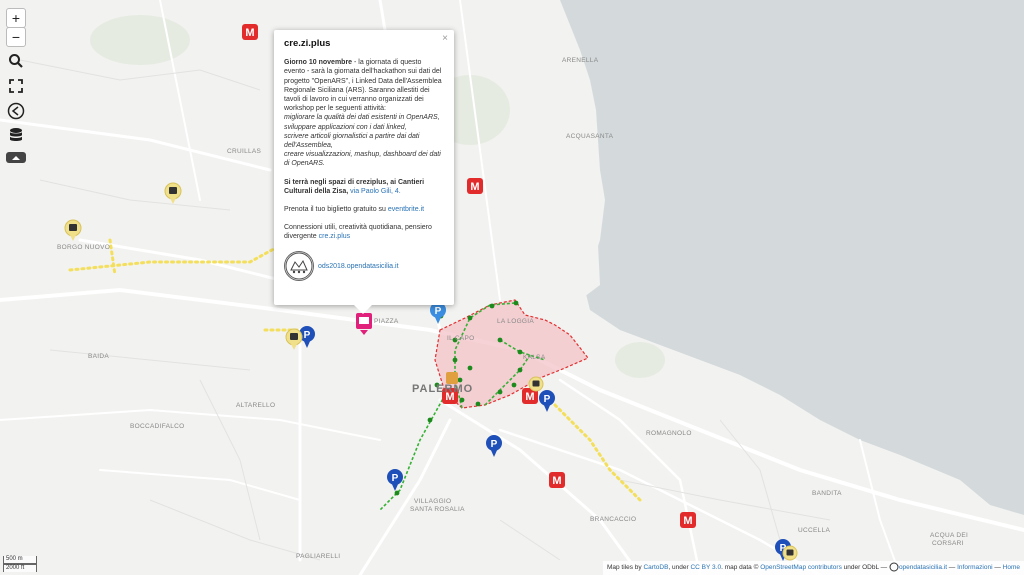 The width and height of the screenshot is (1024, 575). What do you see at coordinates (827, 493) in the screenshot?
I see `place-label: BANDITA` at bounding box center [827, 493].